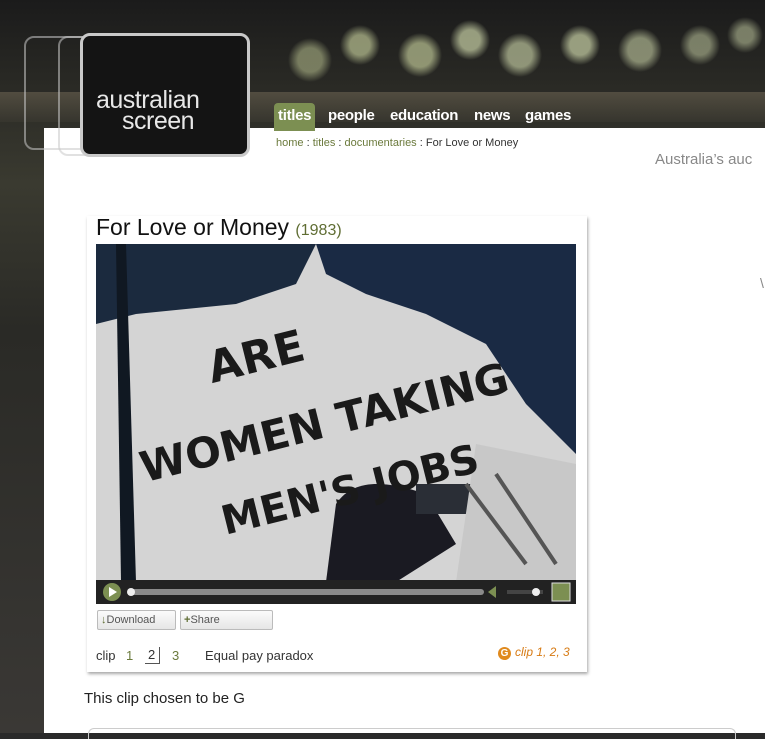 The width and height of the screenshot is (765, 739). Describe the element at coordinates (153, 655) in the screenshot. I see `clip-link-2-current: 2` at that location.